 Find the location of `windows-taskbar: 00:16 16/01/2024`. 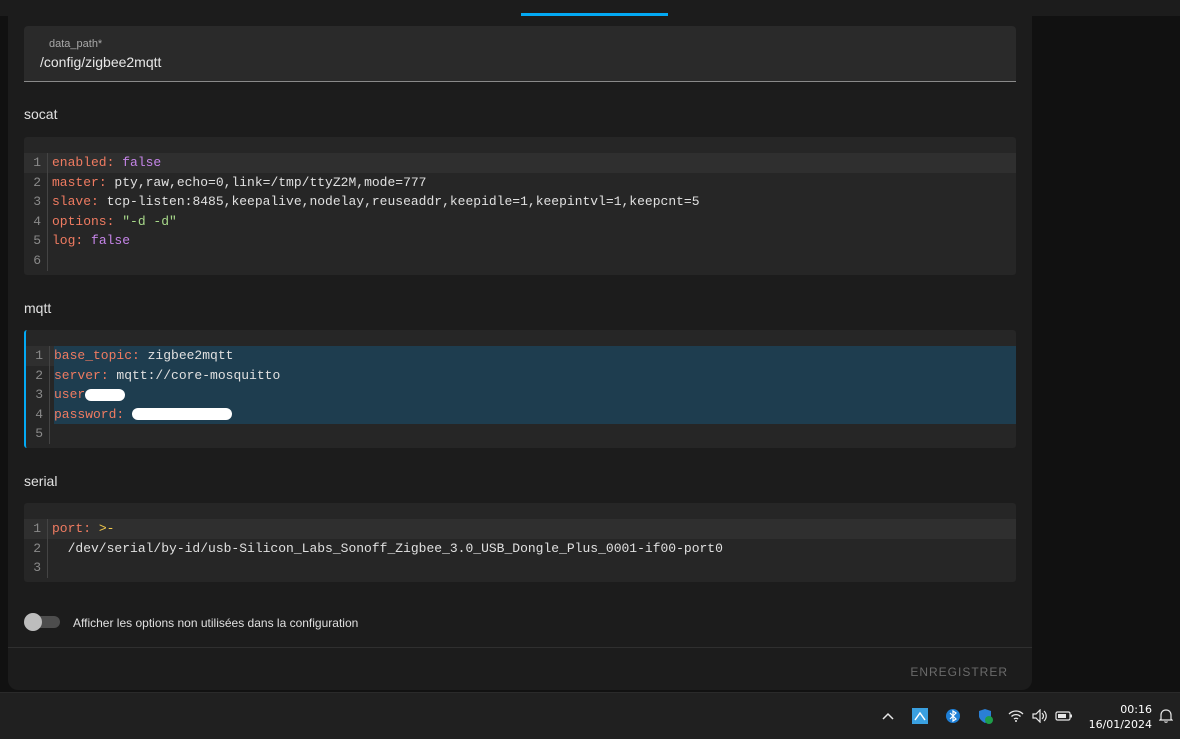

windows-taskbar: 00:16 16/01/2024 is located at coordinates (590, 715).